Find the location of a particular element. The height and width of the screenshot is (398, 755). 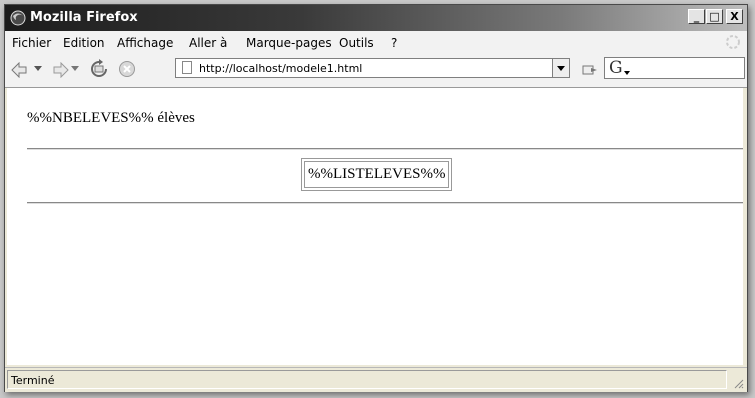

maximize-button: □ is located at coordinates (714, 16).